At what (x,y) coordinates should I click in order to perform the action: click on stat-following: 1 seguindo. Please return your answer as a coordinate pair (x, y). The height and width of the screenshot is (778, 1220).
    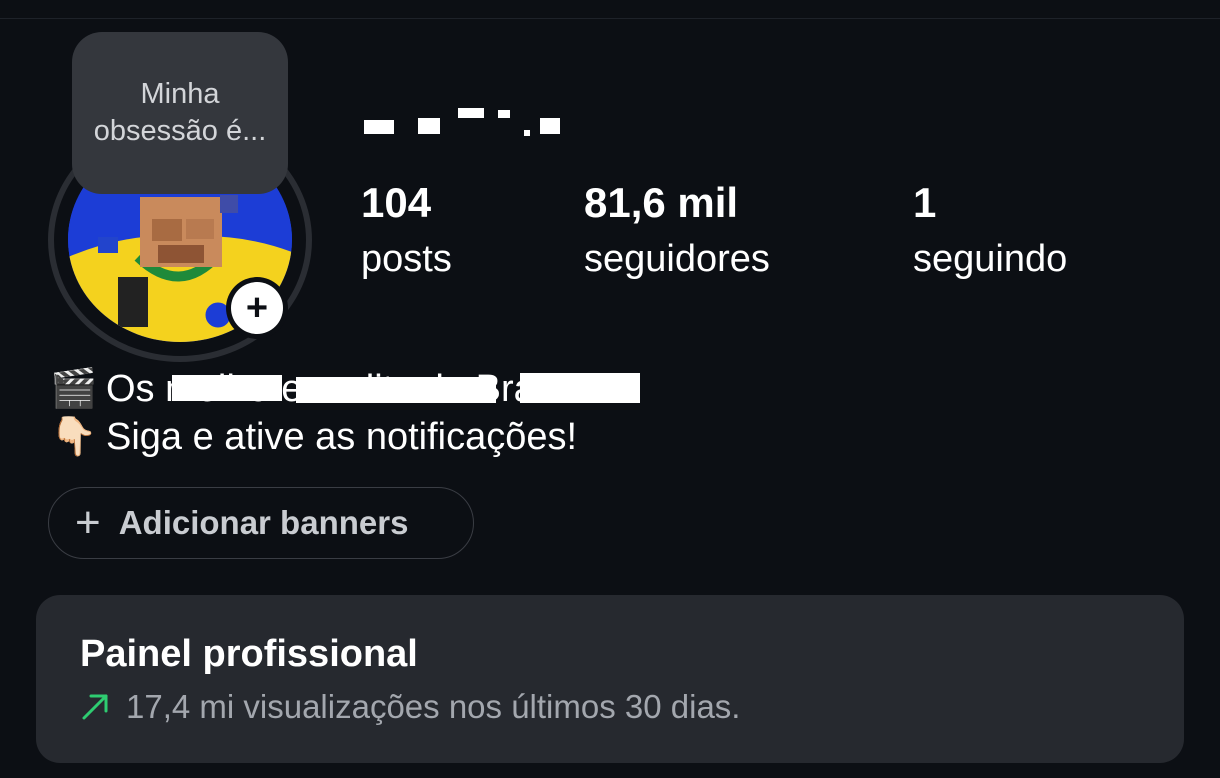
    Looking at the image, I should click on (990, 231).